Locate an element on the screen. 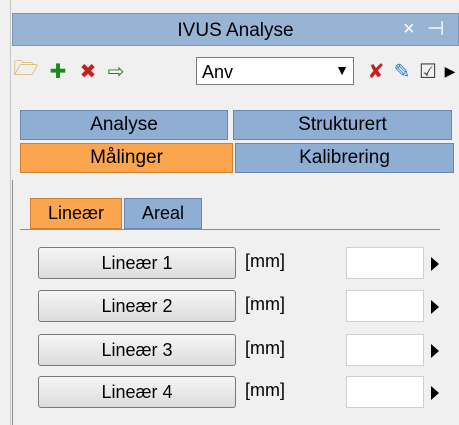 The height and width of the screenshot is (425, 459). user-select-value: Anv is located at coordinates (218, 72).